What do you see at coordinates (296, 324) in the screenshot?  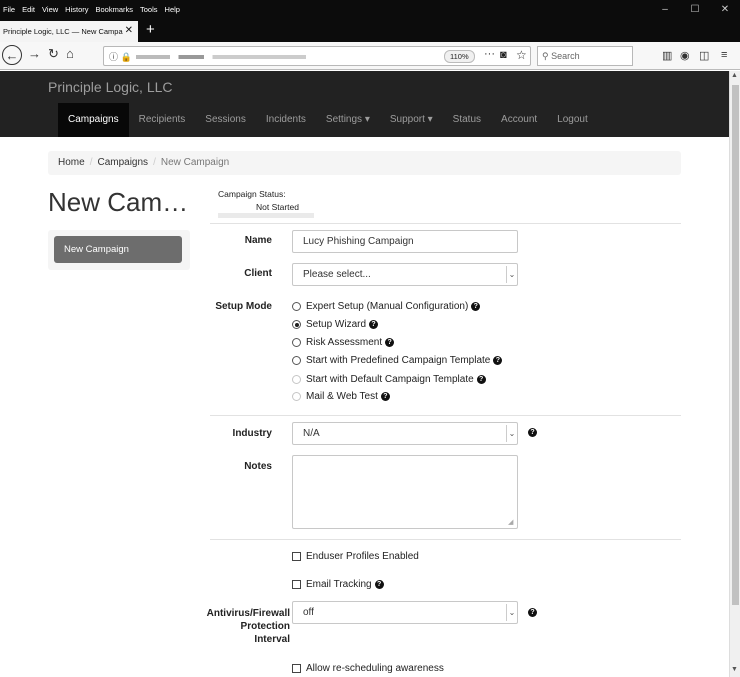 I see `radio-button-selected` at bounding box center [296, 324].